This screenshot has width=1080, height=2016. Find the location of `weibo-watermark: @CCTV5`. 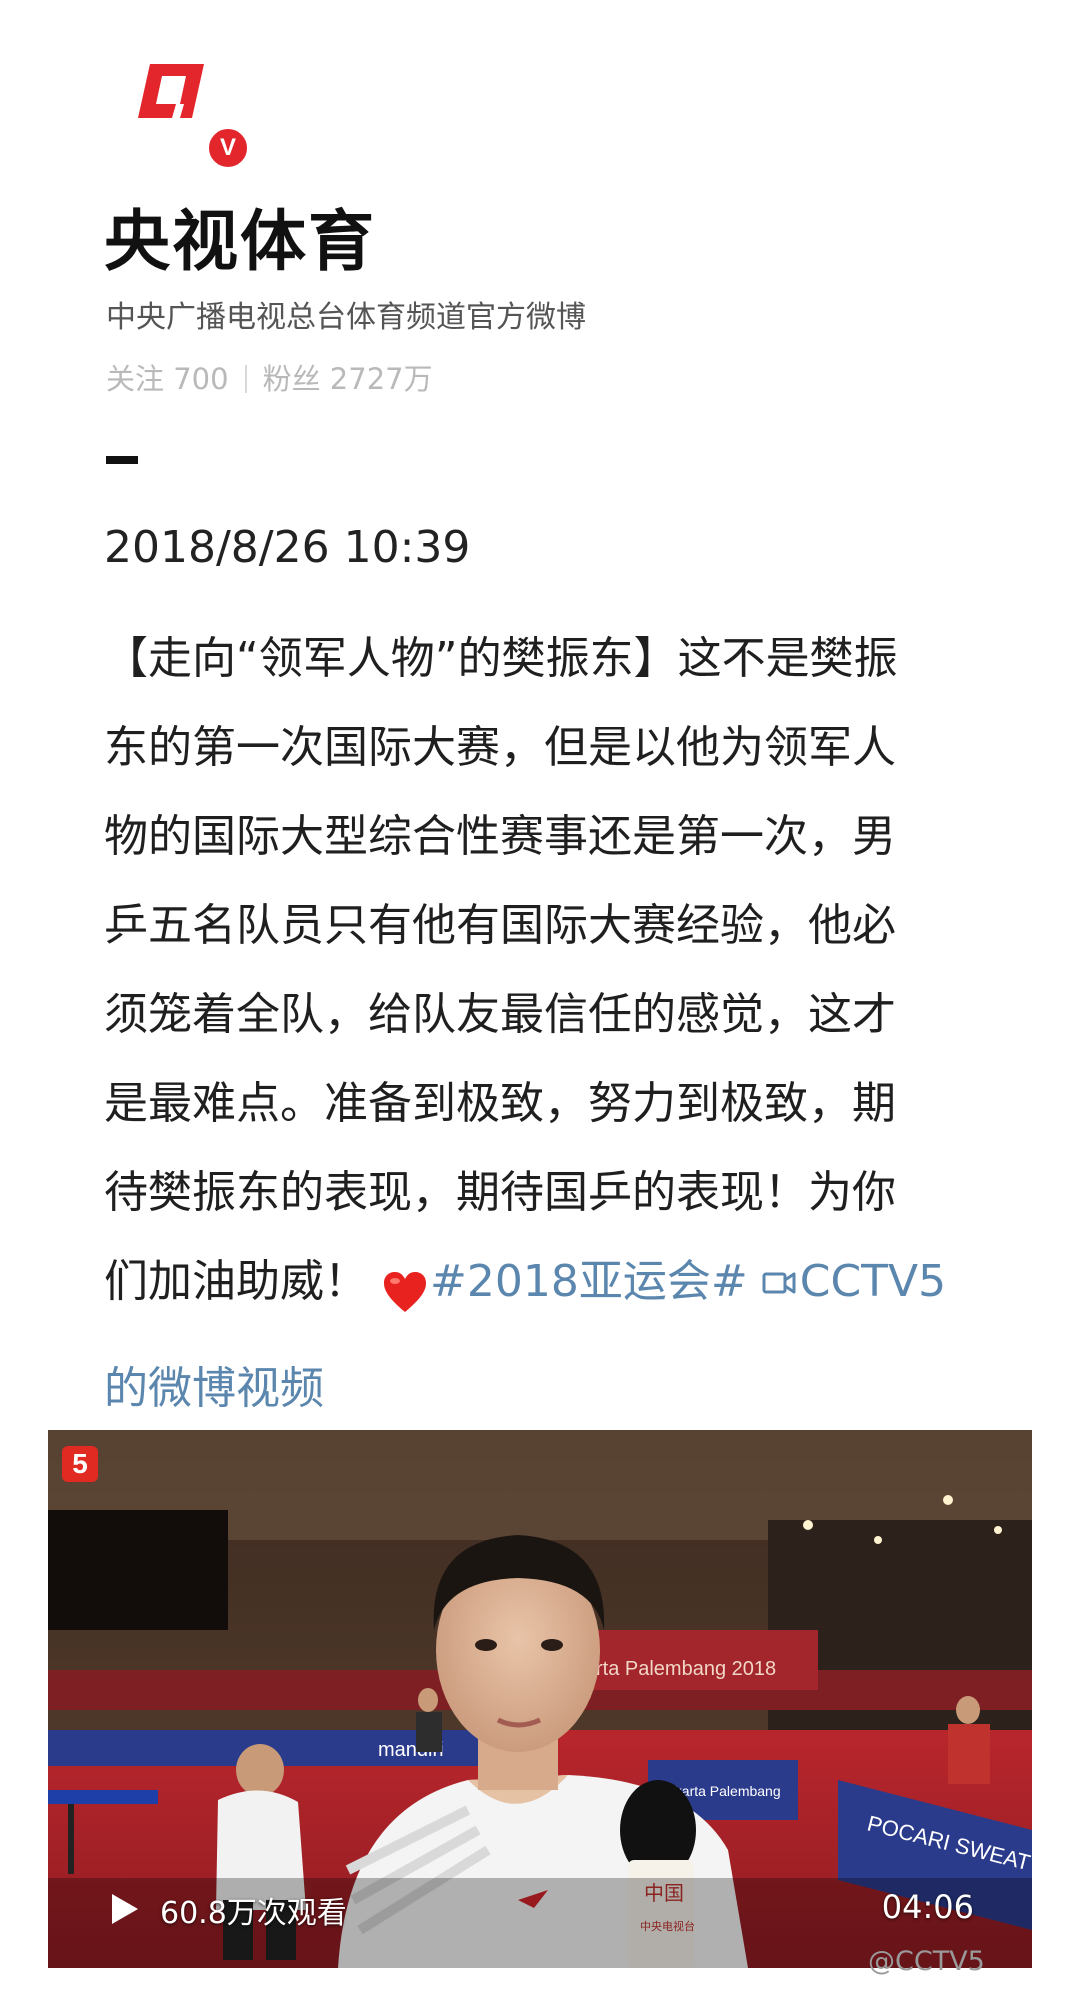

weibo-watermark: @CCTV5 is located at coordinates (926, 1961).